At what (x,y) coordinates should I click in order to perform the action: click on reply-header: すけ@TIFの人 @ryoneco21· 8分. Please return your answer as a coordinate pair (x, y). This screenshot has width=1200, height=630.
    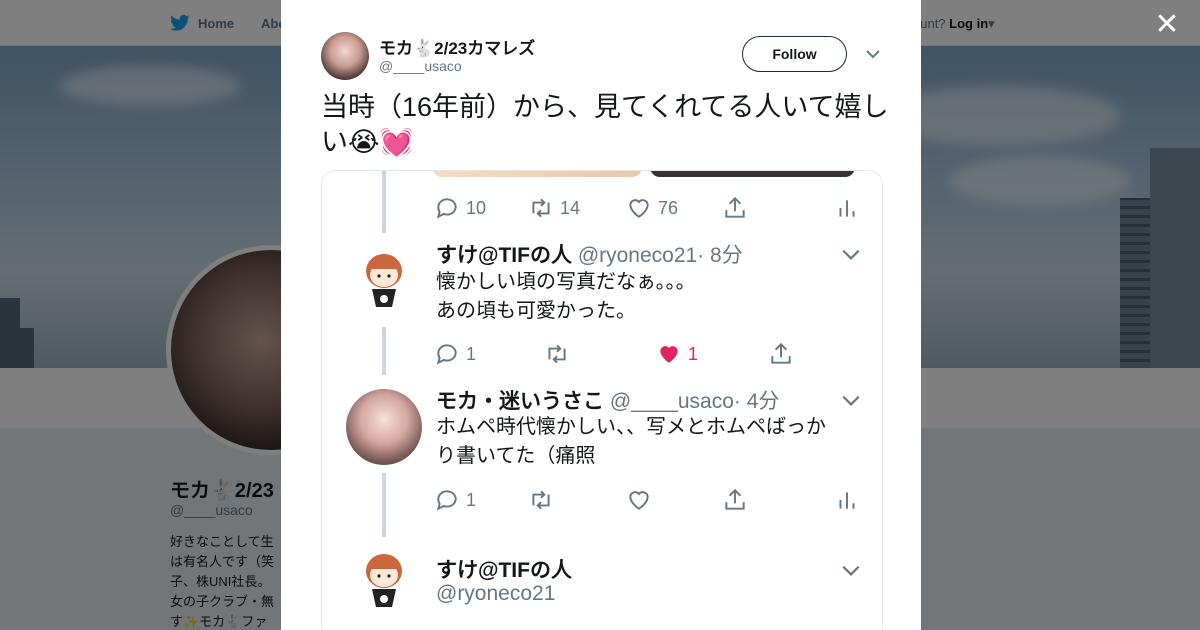
    Looking at the image, I should click on (589, 254).